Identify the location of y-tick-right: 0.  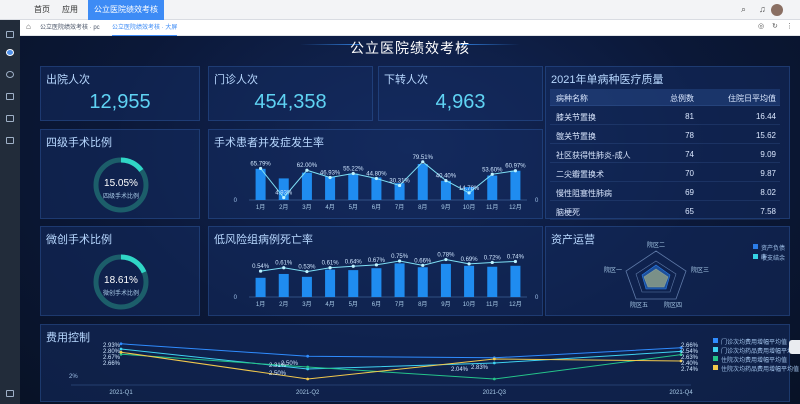
(537, 201).